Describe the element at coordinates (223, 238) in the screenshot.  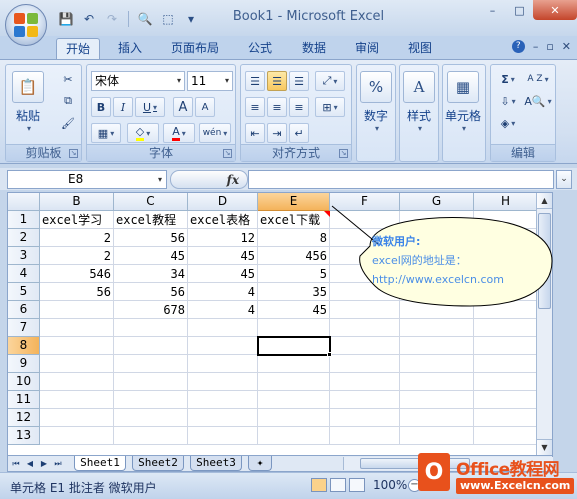
I see `cell-d2: 12` at that location.